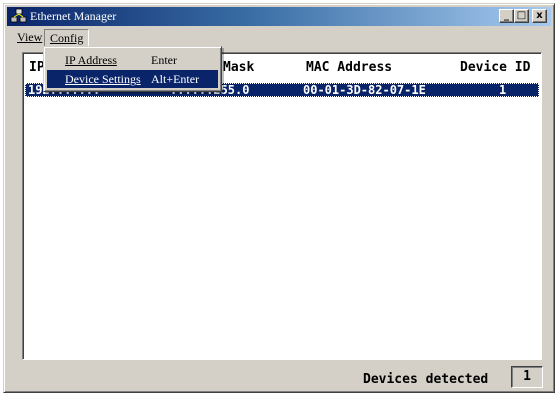 The image size is (558, 396). I want to click on network-app-icon, so click(18, 15).